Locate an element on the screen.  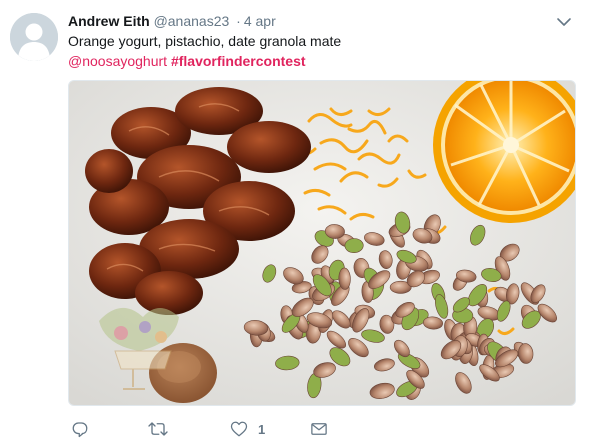
reply-icon is located at coordinates (80, 430).